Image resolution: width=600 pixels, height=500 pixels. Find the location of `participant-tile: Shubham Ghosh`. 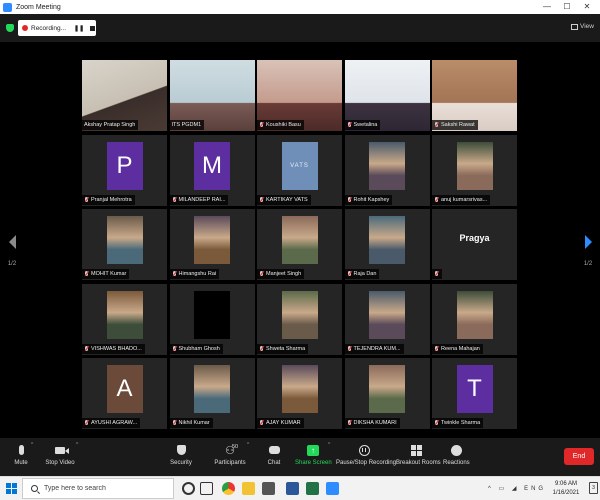

participant-tile: Shubham Ghosh is located at coordinates (212, 319).